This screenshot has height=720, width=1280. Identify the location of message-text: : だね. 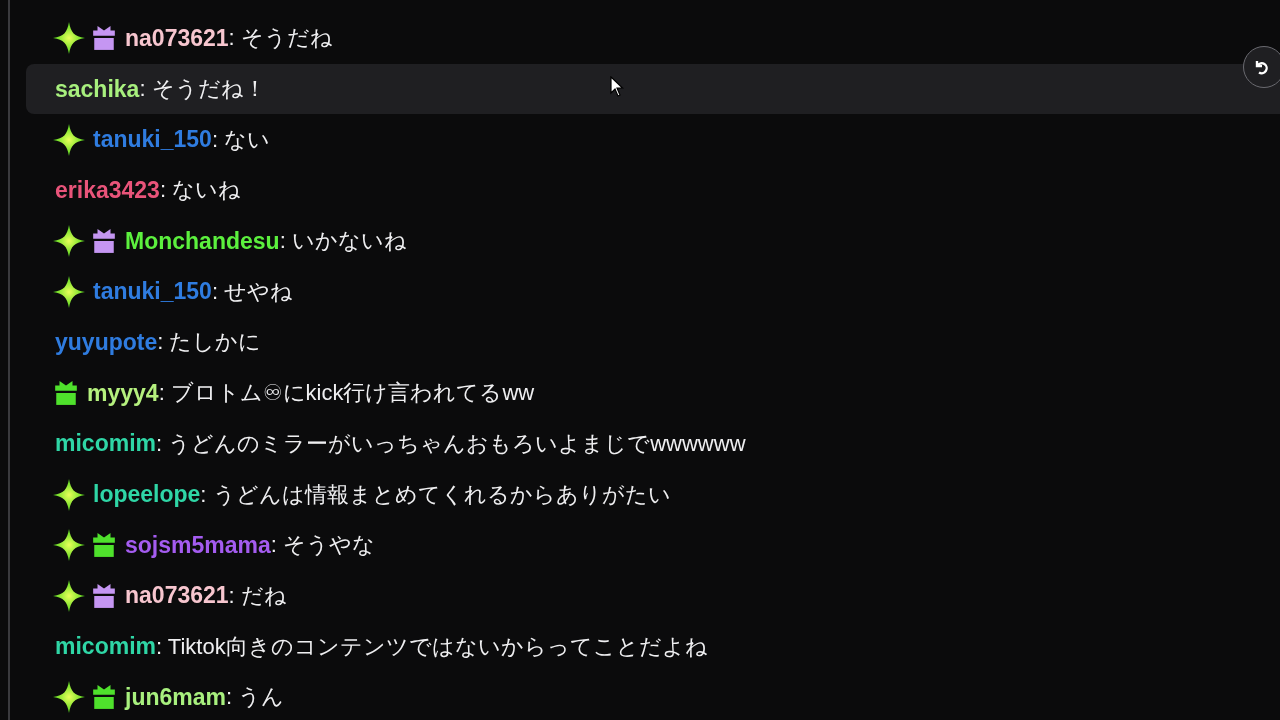
(257, 595).